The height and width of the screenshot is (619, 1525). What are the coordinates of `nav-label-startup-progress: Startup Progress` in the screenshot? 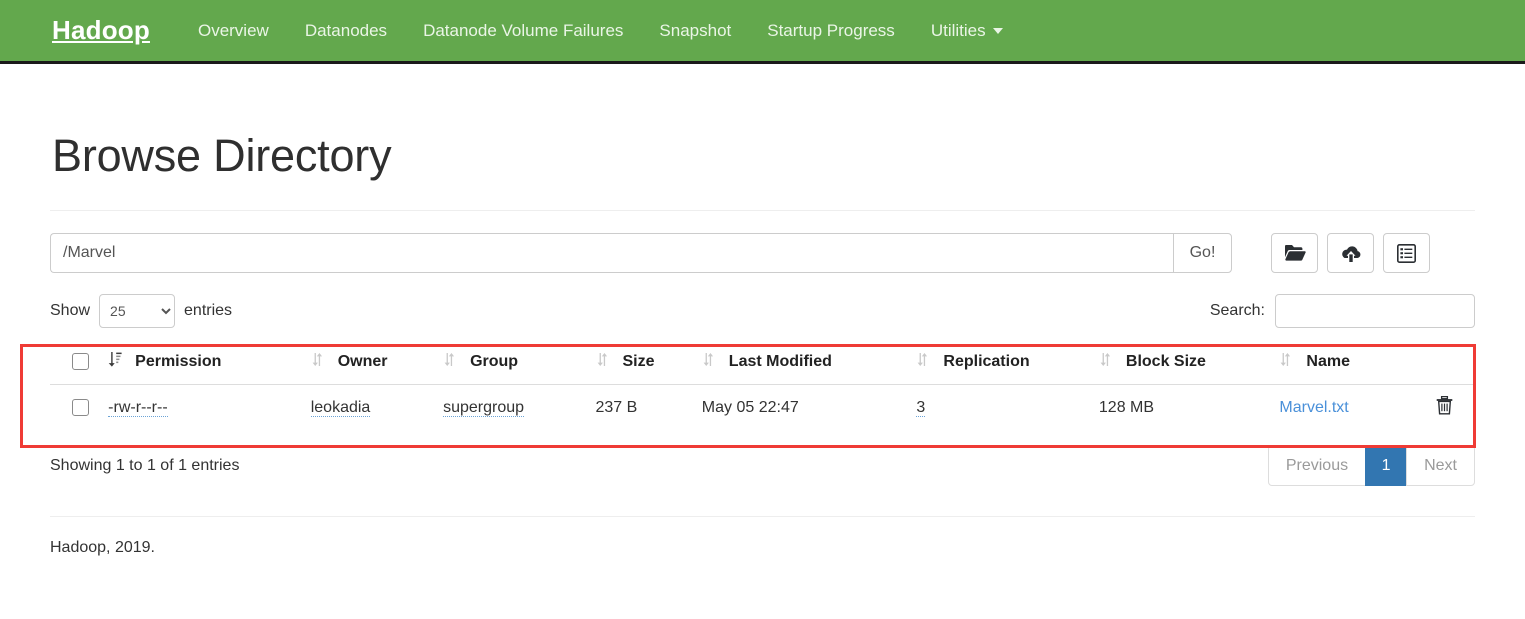 It's located at (831, 30).